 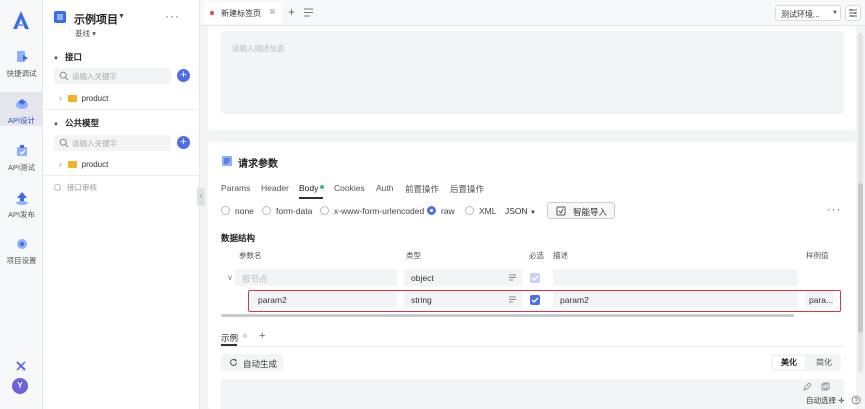 What do you see at coordinates (21, 20) in the screenshot?
I see `app-logo-icon` at bounding box center [21, 20].